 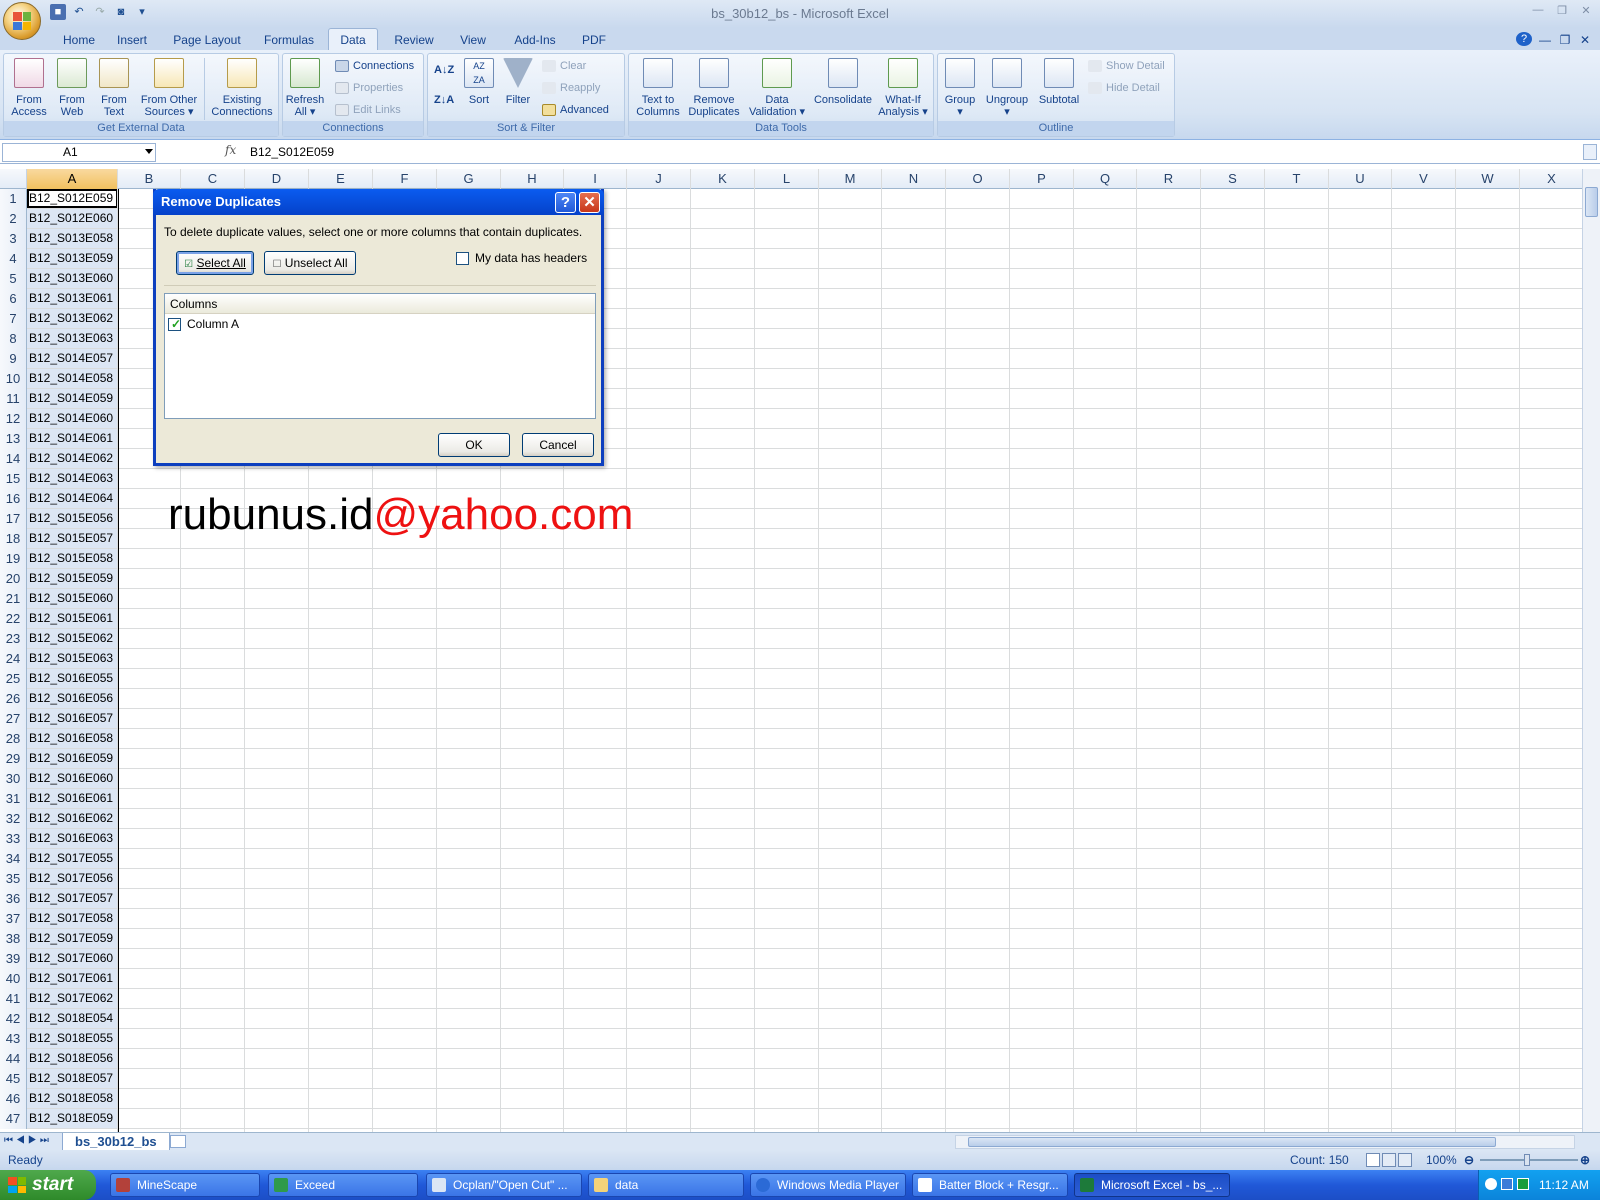 I want to click on cell-a: B12_S013E059, so click(x=72, y=258).